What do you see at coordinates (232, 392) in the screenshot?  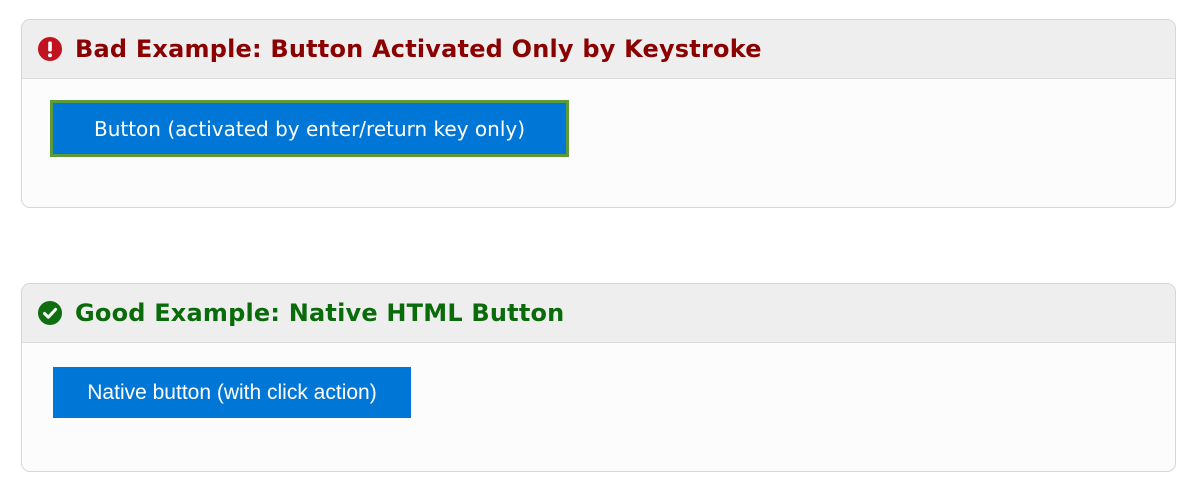 I see `native-button: Native button (with click action)` at bounding box center [232, 392].